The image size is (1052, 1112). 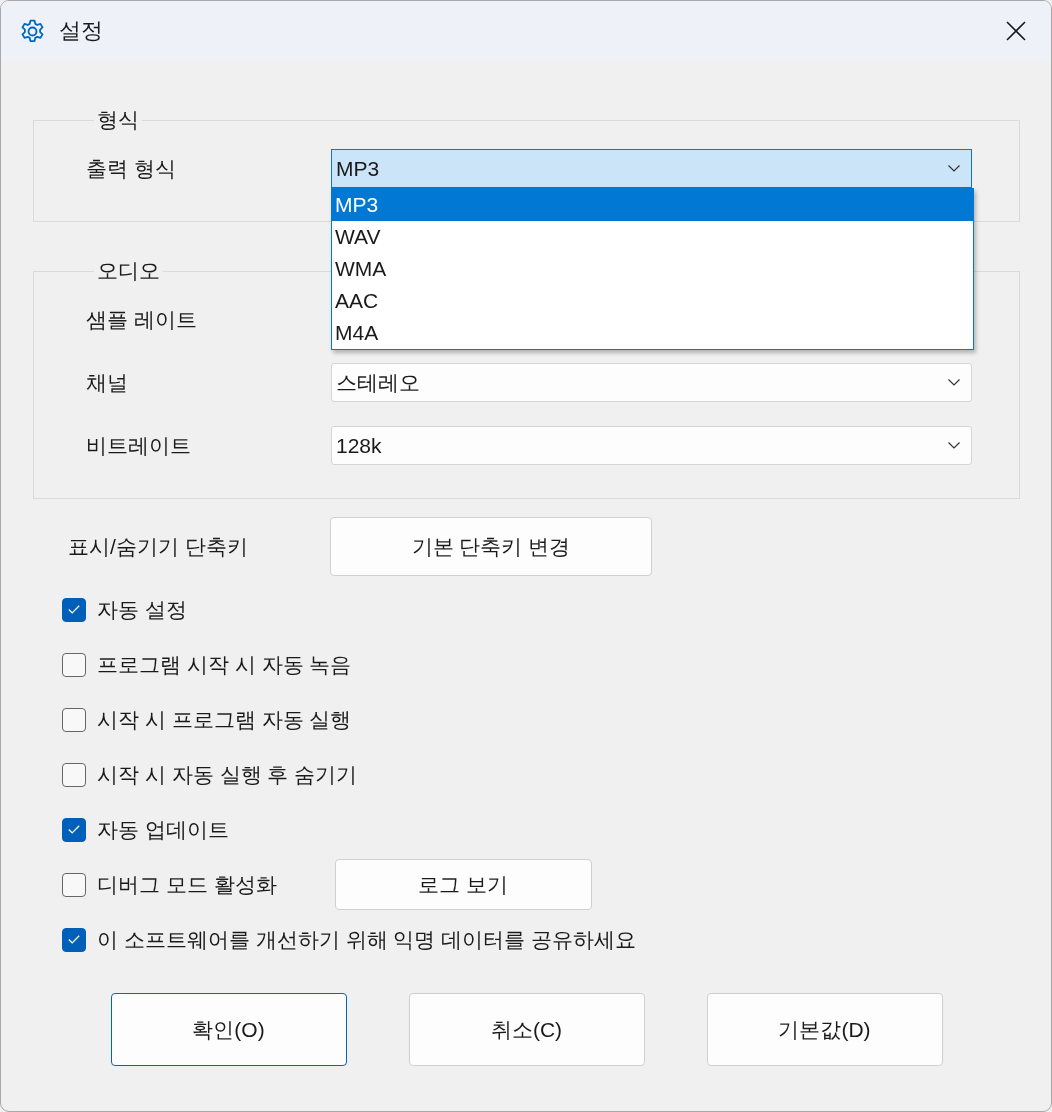 I want to click on checkbox-label: 시작 시 프로그램 자동 실행, so click(x=224, y=719).